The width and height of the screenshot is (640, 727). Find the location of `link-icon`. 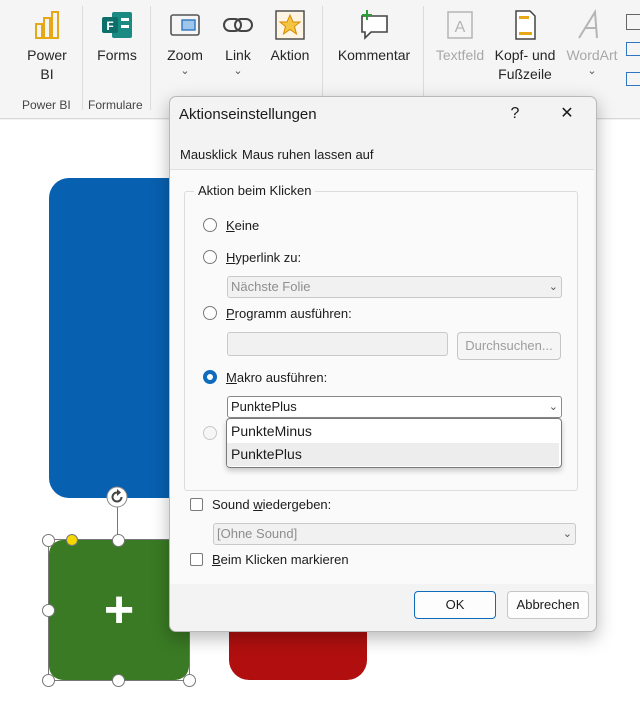

link-icon is located at coordinates (238, 25).